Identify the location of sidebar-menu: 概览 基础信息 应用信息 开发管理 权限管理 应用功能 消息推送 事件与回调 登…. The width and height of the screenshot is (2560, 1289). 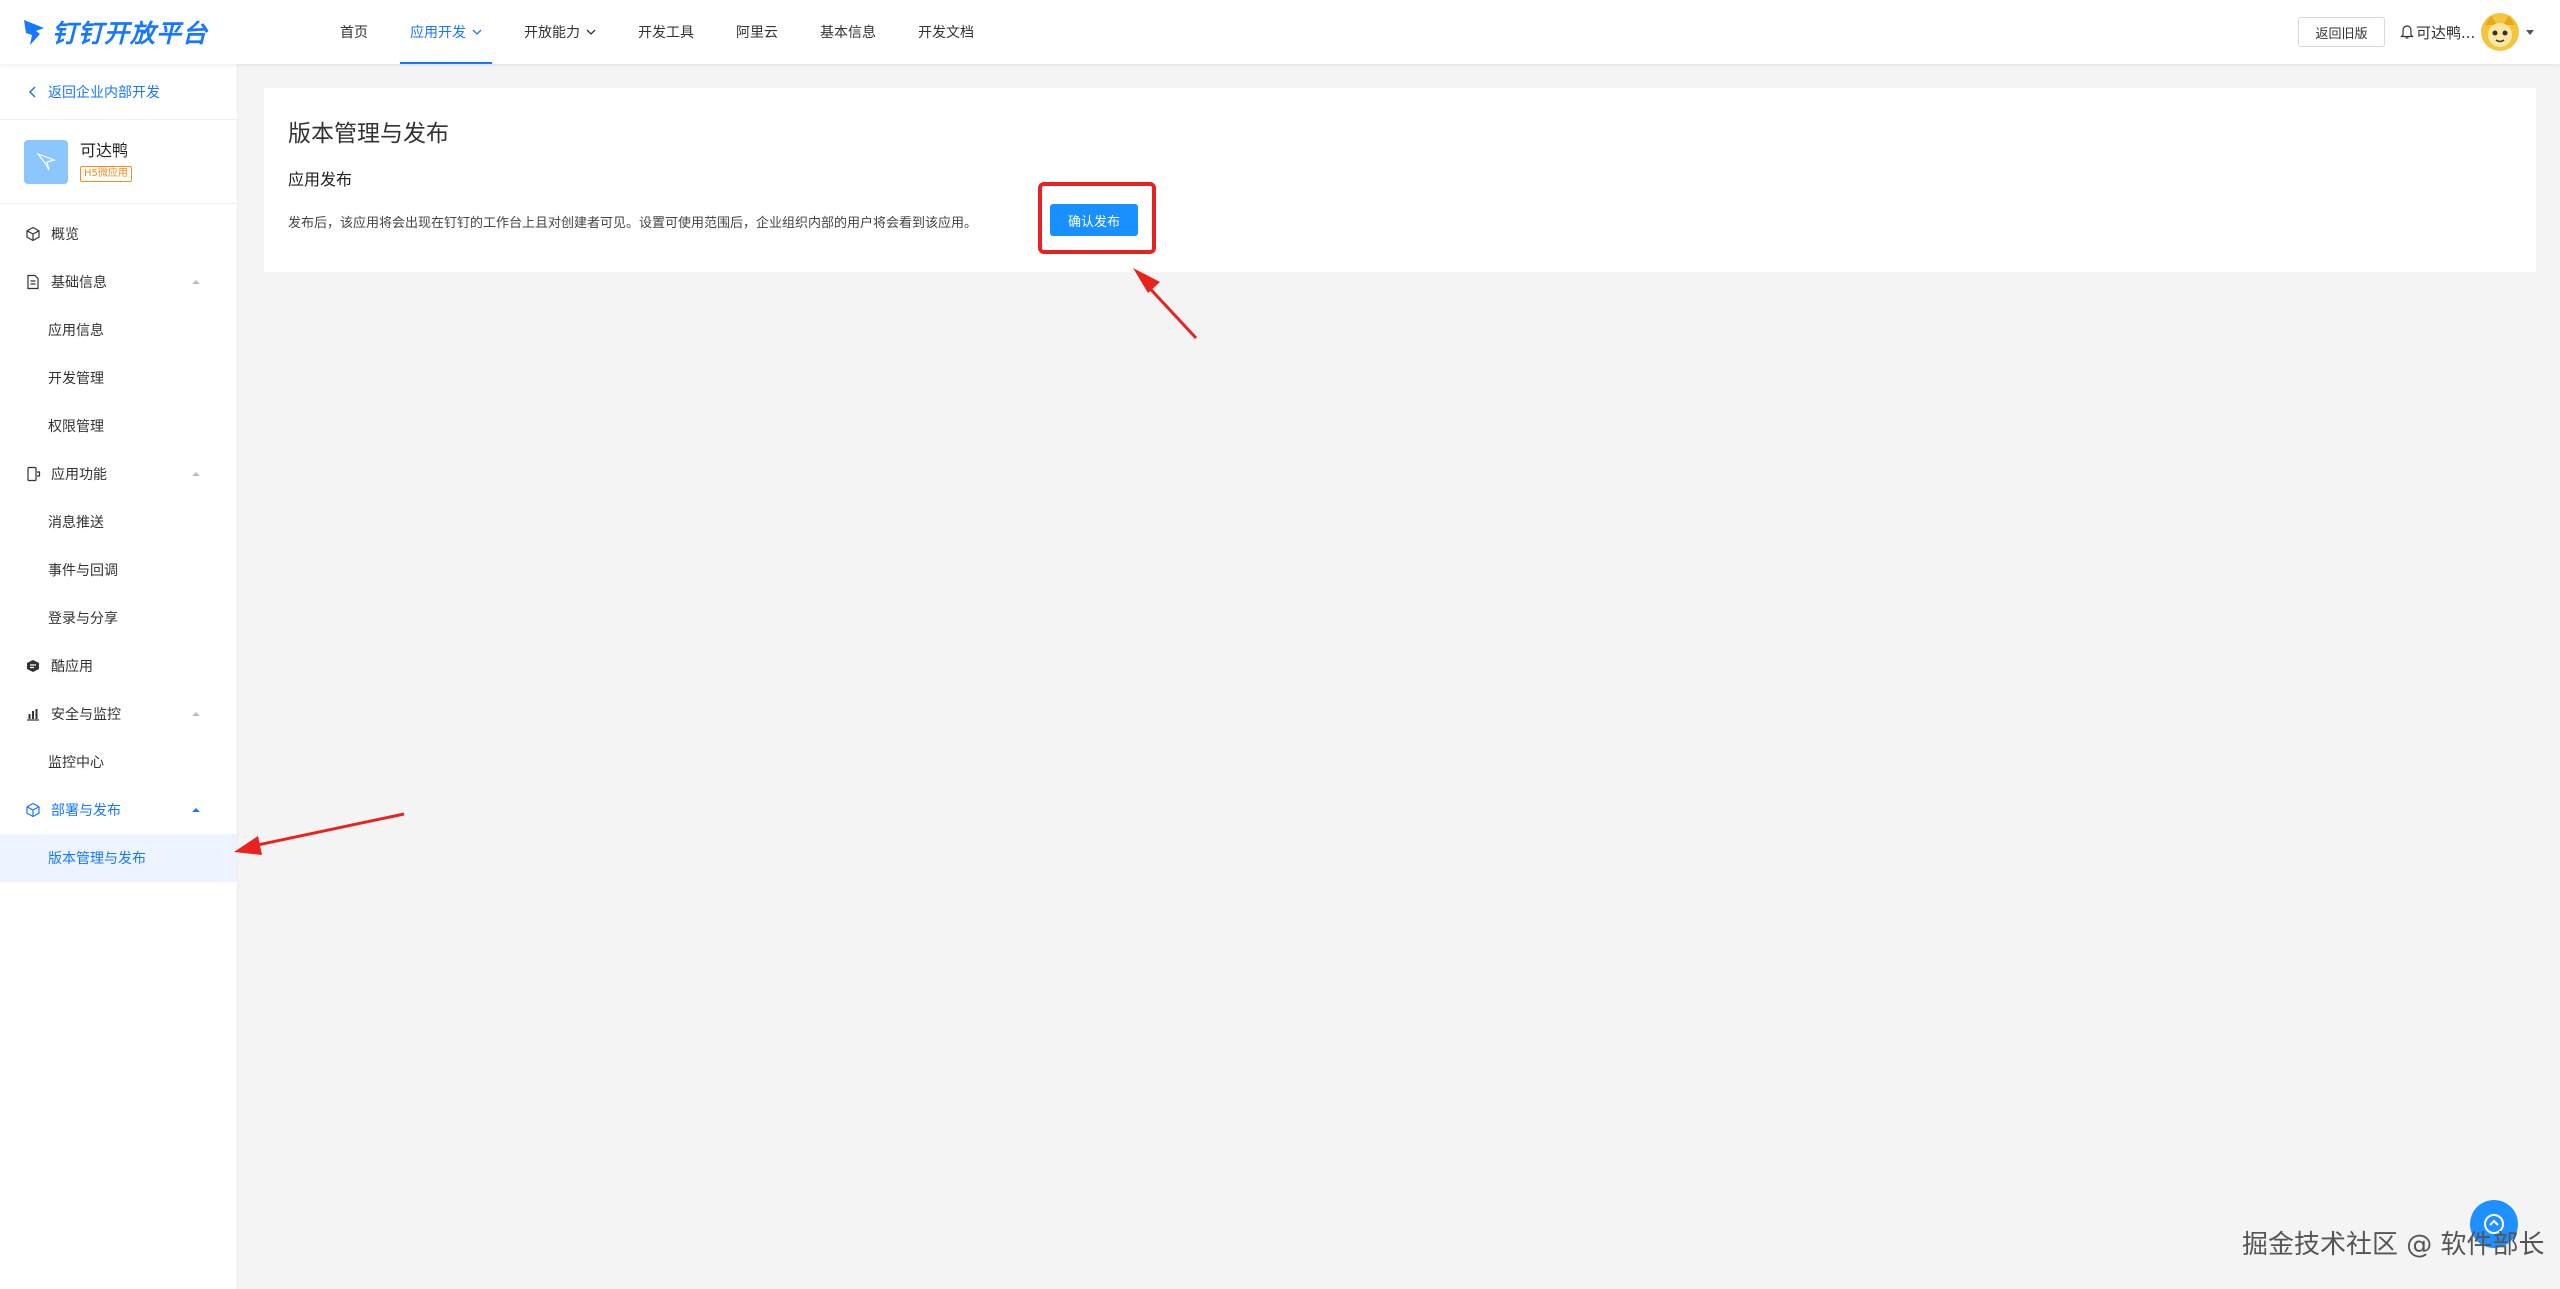
(118, 543).